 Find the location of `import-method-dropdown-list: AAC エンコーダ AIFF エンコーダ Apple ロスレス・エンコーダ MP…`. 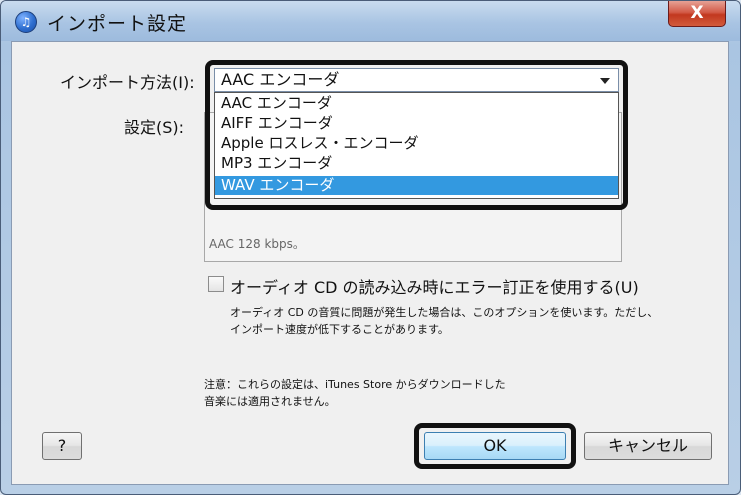

import-method-dropdown-list: AAC エンコーダ AIFF エンコーダ Apple ロスレス・エンコーダ MP… is located at coordinates (416, 145).